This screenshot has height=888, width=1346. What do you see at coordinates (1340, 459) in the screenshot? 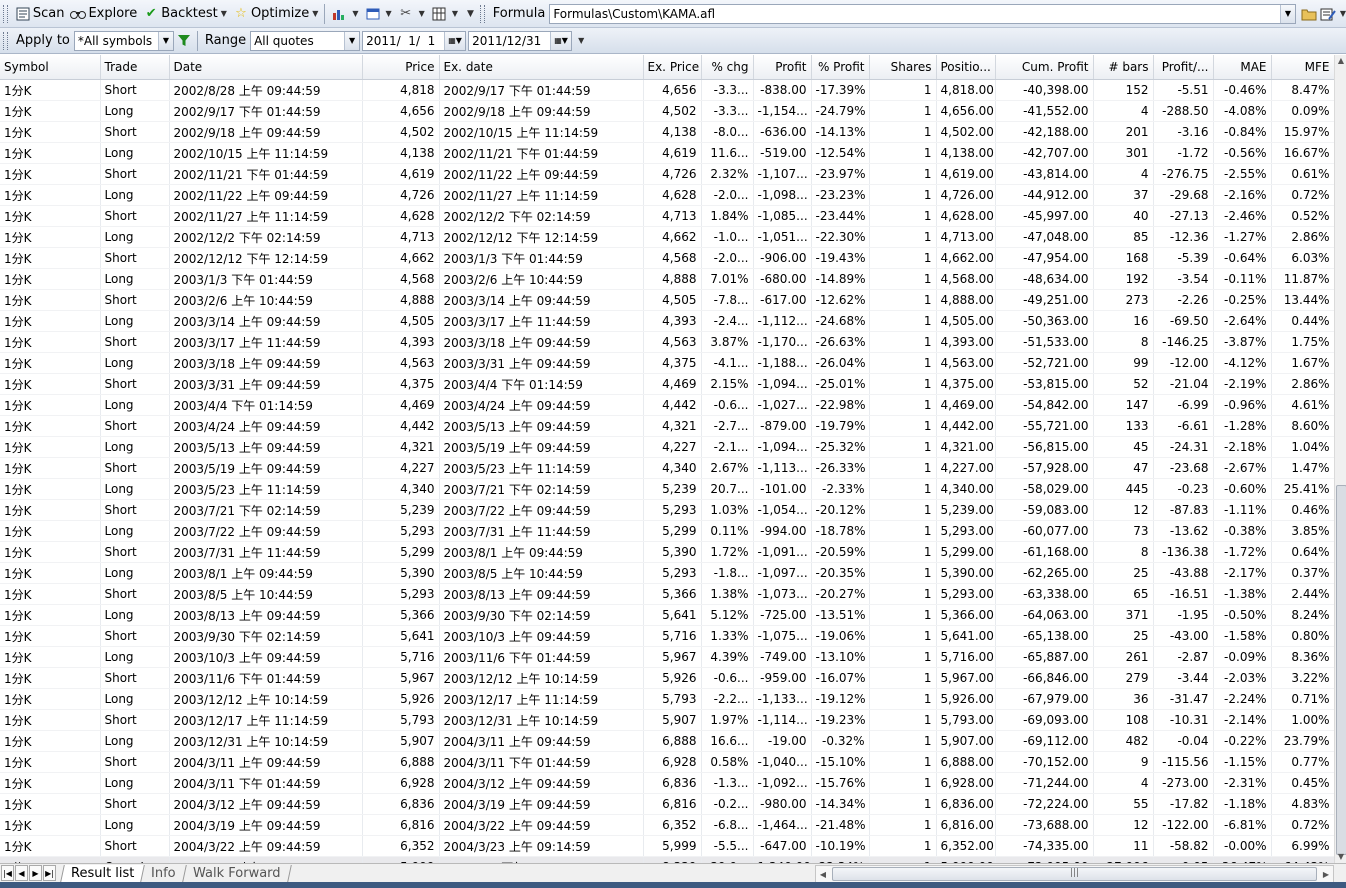
I see `vertical-scrollbar: ▲ ▼` at bounding box center [1340, 459].